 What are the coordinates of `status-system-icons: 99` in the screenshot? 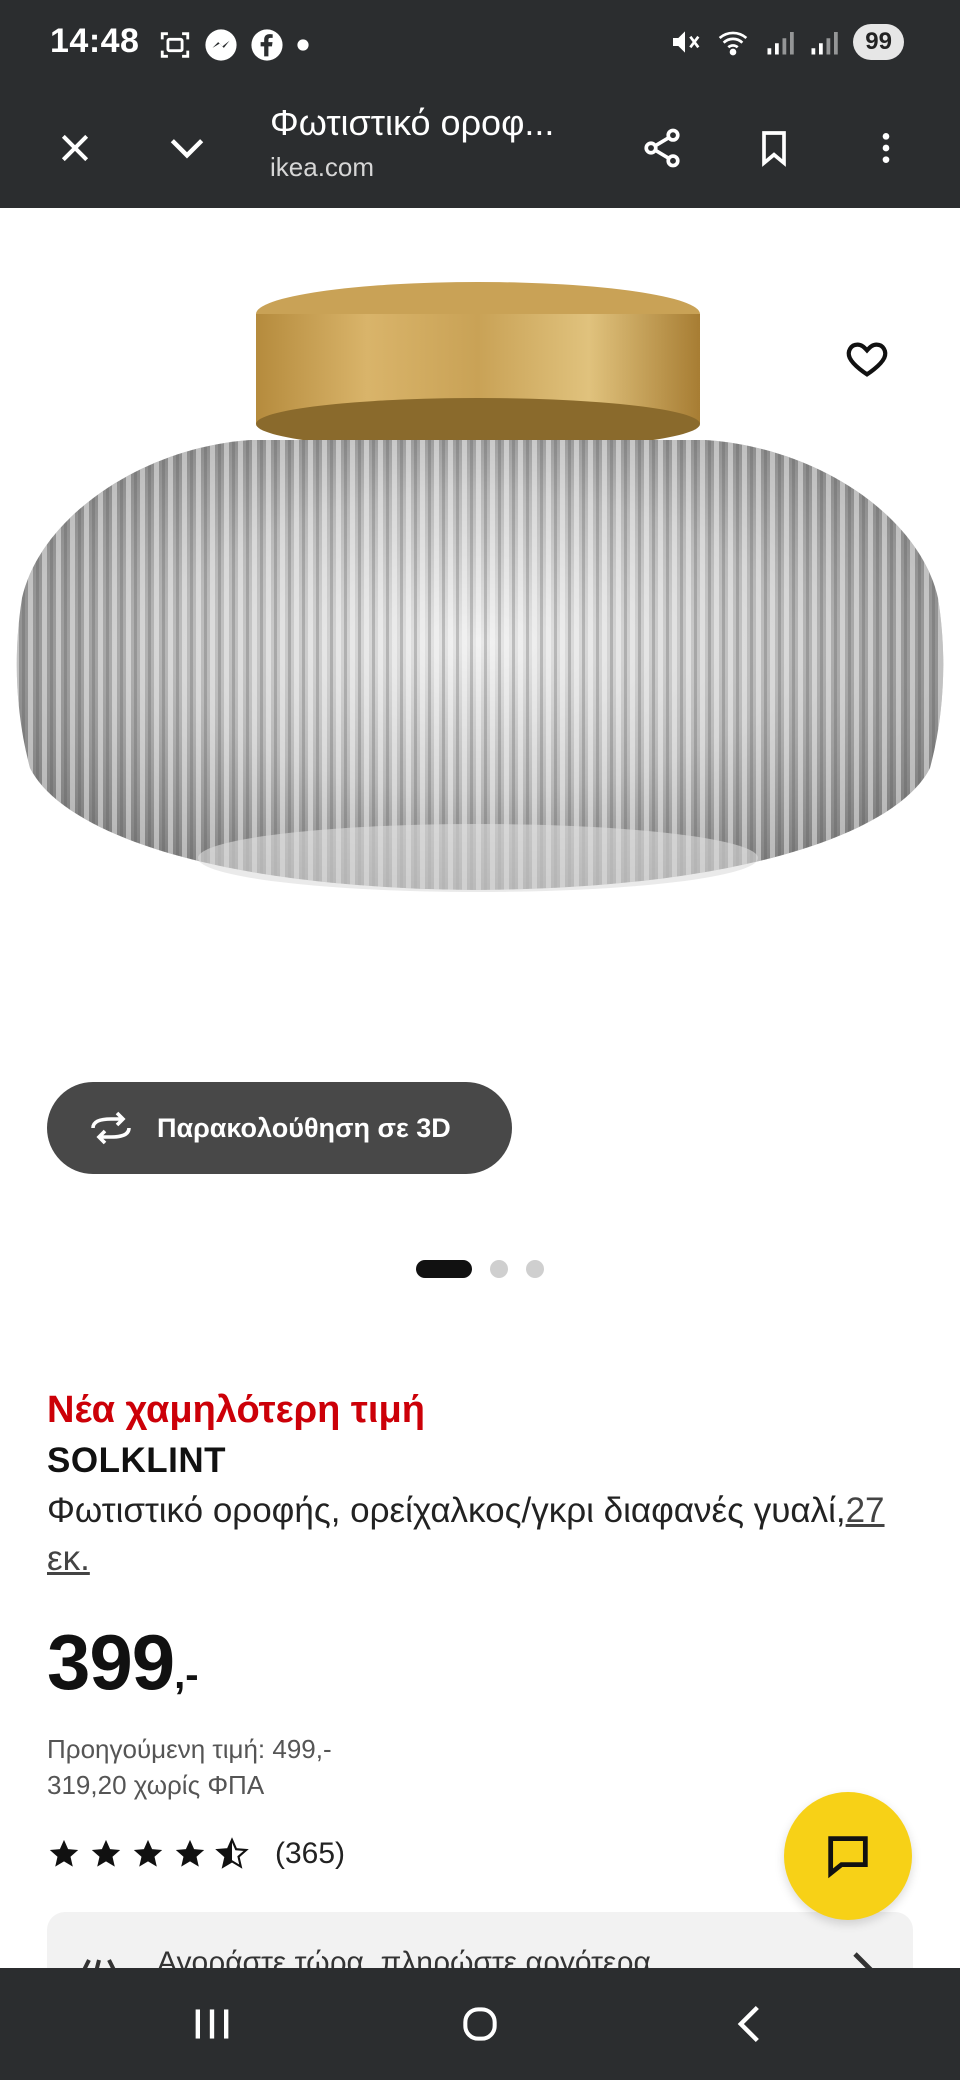 It's located at (786, 42).